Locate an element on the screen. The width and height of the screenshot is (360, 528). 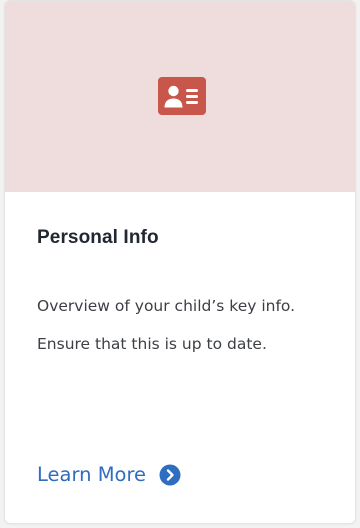
learn-more-label: Learn More is located at coordinates (92, 474).